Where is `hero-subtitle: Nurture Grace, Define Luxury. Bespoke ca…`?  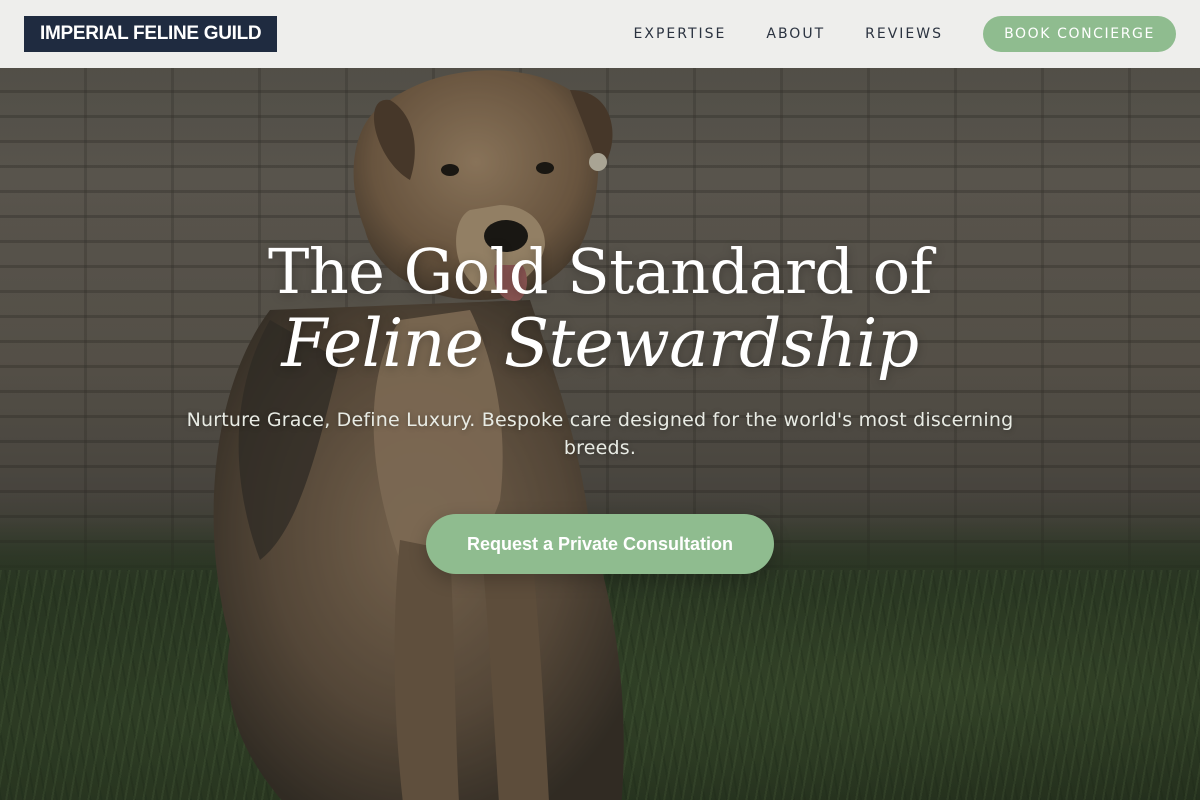
hero-subtitle: Nurture Grace, Define Luxury. Bespoke ca… is located at coordinates (600, 434).